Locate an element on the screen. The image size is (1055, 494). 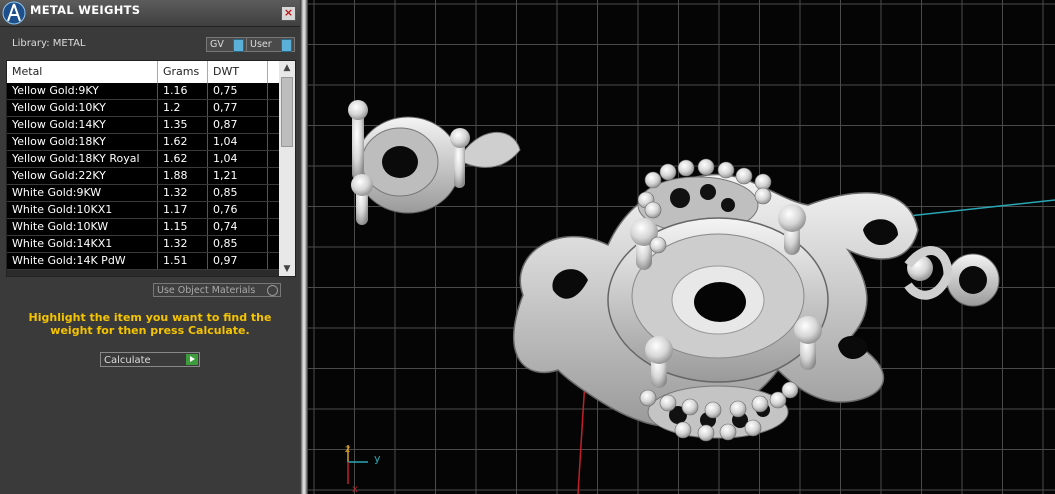
library-label: Library: METAL is located at coordinates (49, 43).